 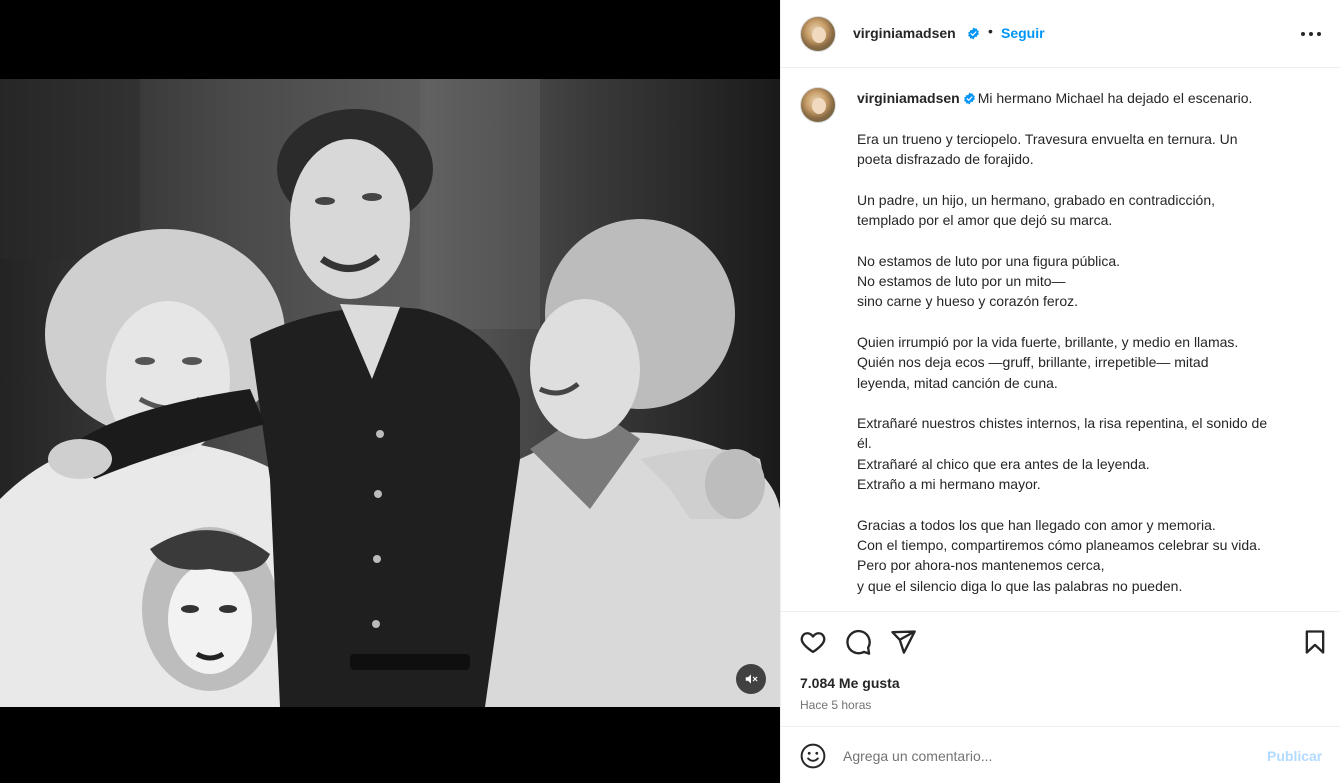 What do you see at coordinates (968, 301) in the screenshot?
I see `caption-line: sino carne y hueso y corazón feroz.` at bounding box center [968, 301].